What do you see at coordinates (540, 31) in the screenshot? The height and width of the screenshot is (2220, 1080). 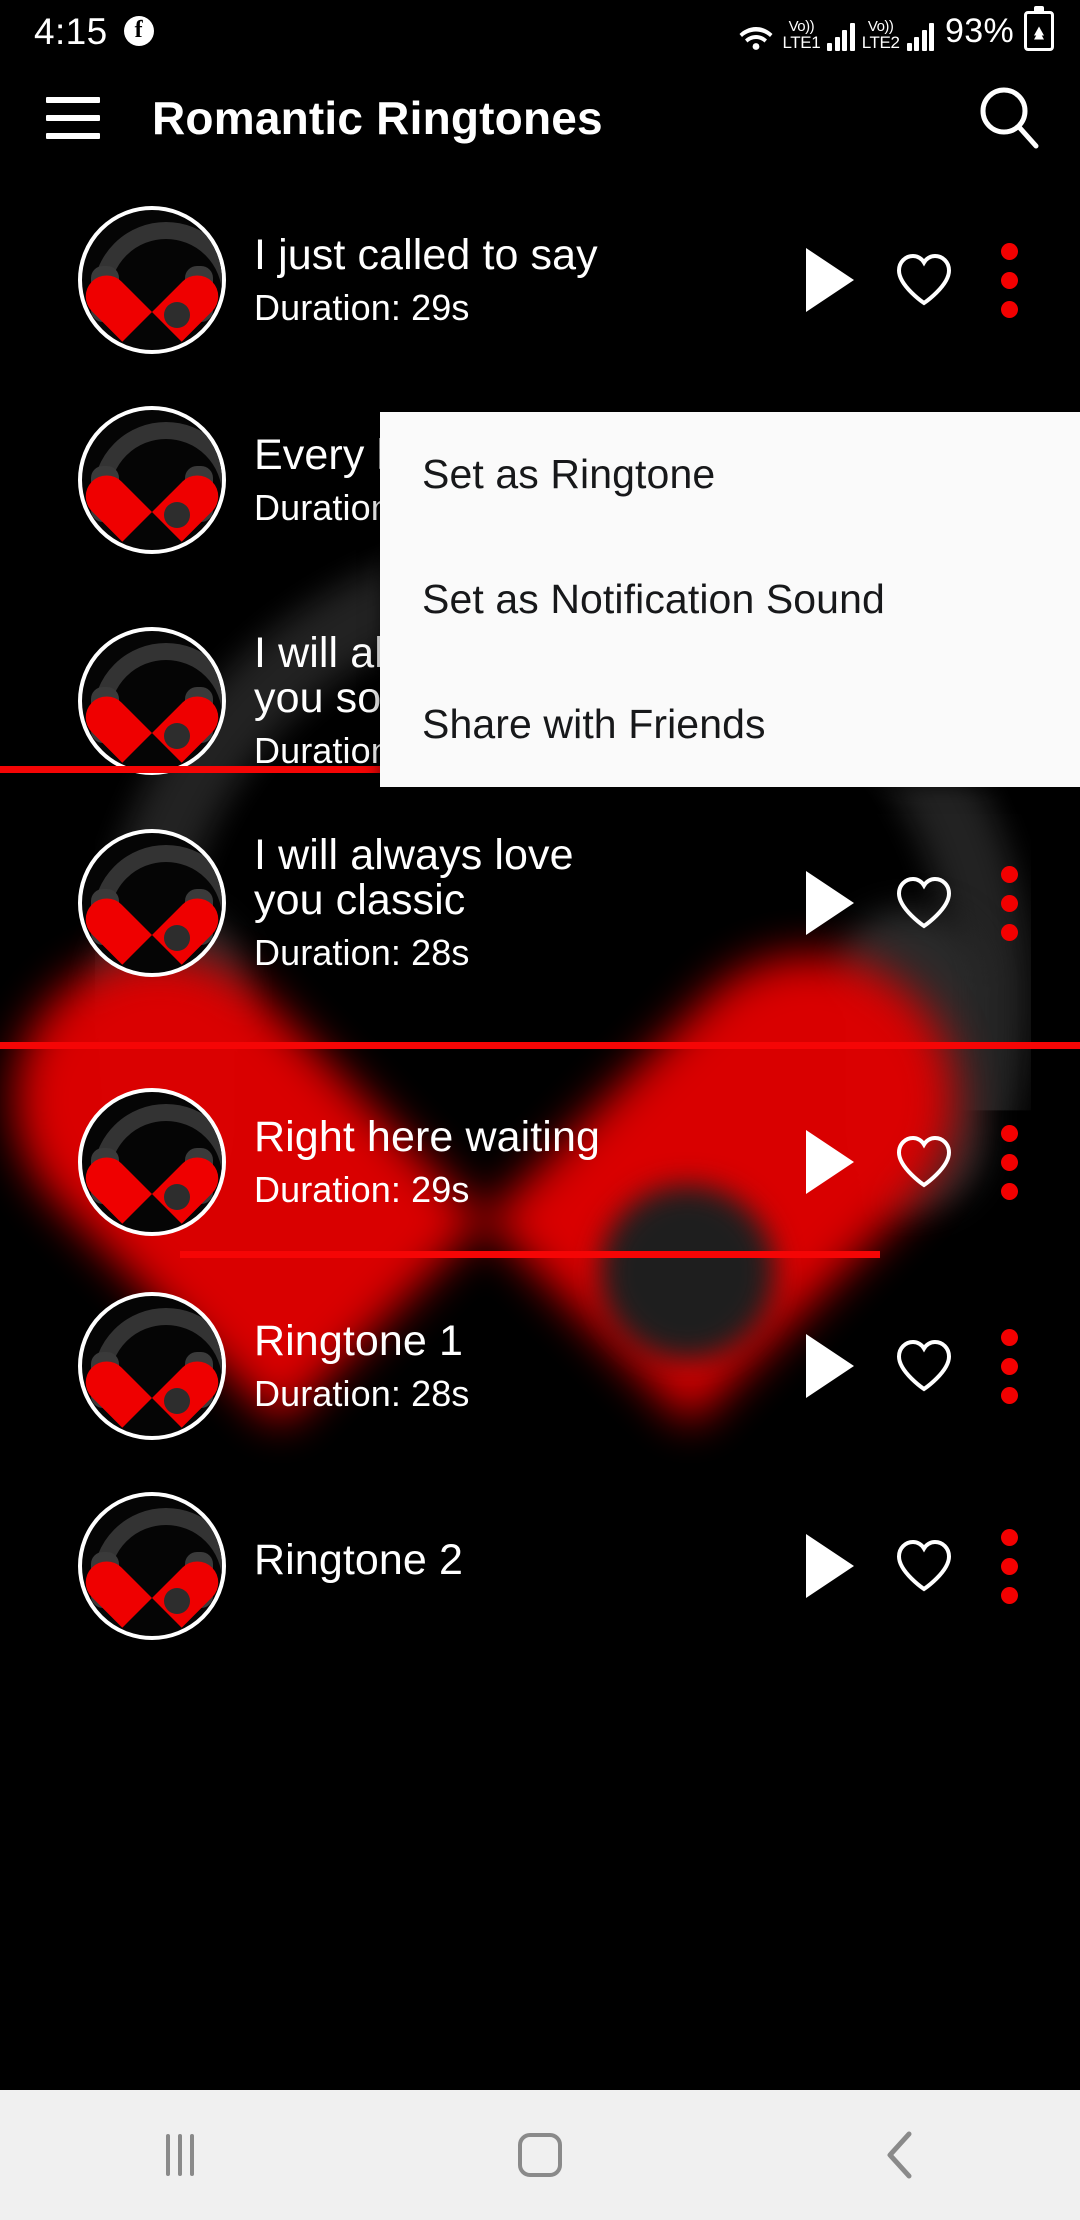 I see `status-bar: 4:15 Vo)) LTE1 Vo)) LTE2 93%` at bounding box center [540, 31].